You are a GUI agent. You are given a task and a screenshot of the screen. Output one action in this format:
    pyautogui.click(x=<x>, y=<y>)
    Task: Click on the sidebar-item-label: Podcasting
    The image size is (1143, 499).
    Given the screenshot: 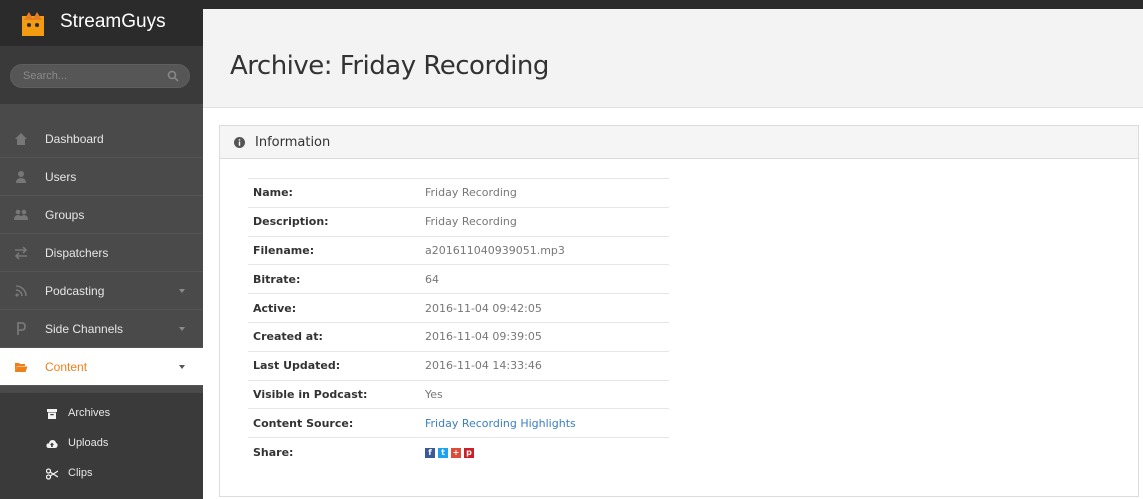 What is the action you would take?
    pyautogui.click(x=75, y=291)
    